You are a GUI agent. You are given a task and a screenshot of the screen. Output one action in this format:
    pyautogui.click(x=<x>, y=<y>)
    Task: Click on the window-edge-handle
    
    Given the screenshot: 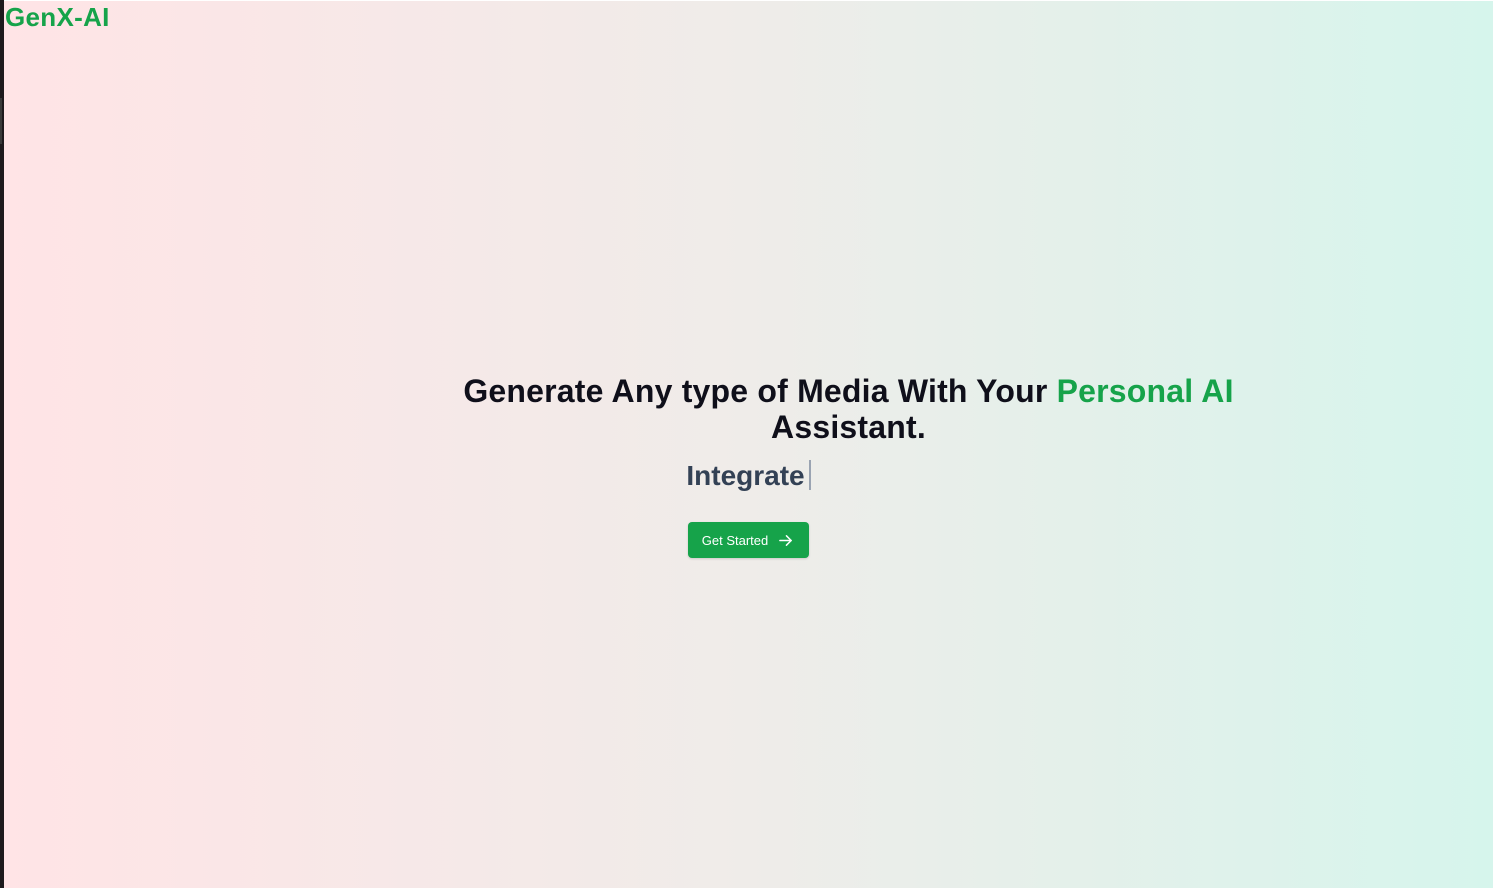 What is the action you would take?
    pyautogui.click(x=1, y=121)
    